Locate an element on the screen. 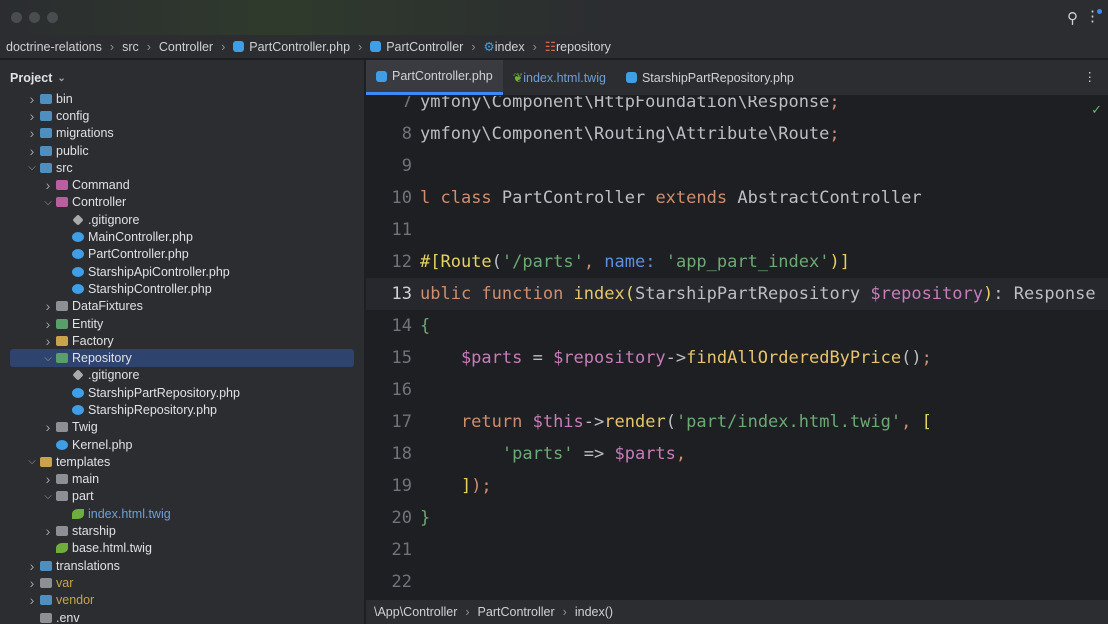 Image resolution: width=1108 pixels, height=624 pixels. tab-starshippartrepository-php: StarshipPartRepository.php is located at coordinates (710, 77).